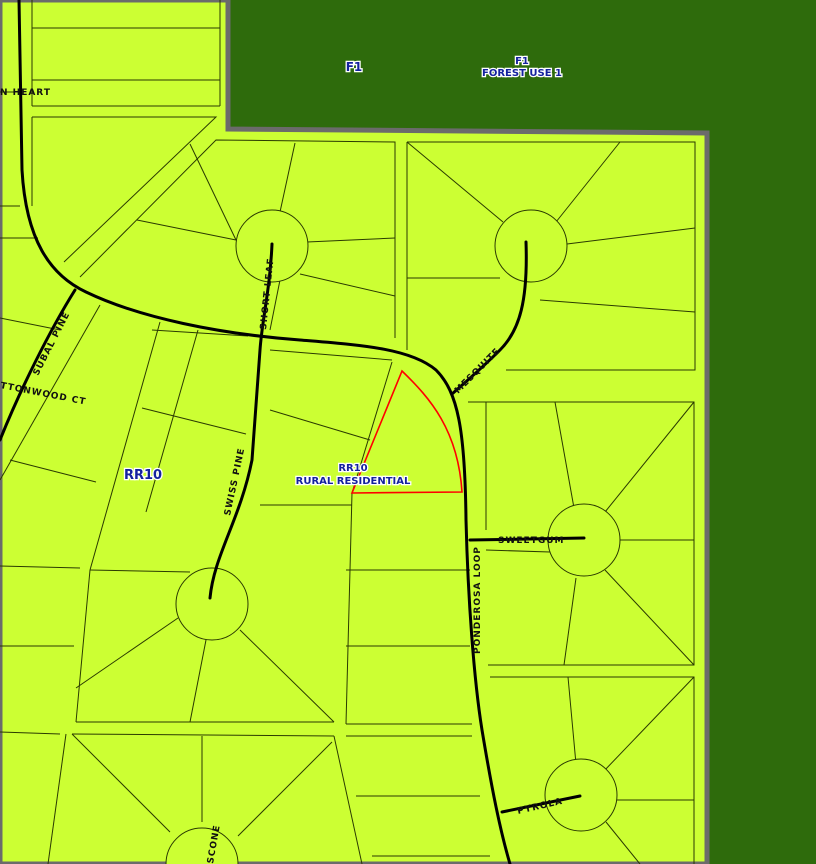 Image resolution: width=816 pixels, height=864 pixels. What do you see at coordinates (522, 73) in the screenshot?
I see `zone-label-forest-use-1: FOREST USE 1` at bounding box center [522, 73].